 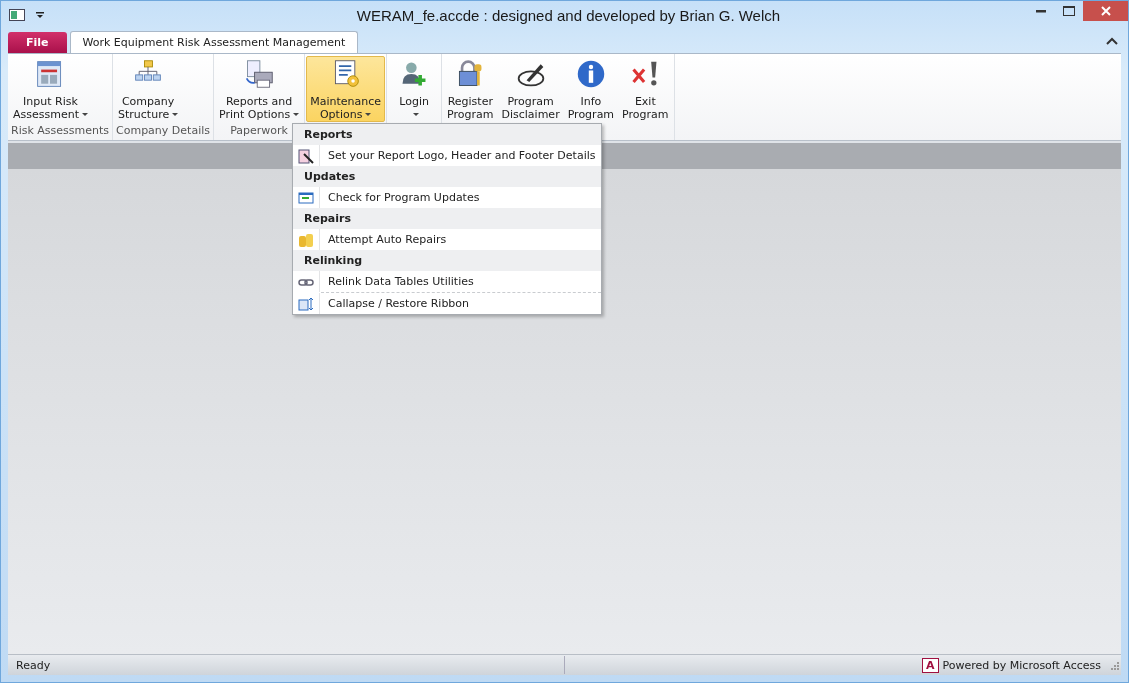 I want to click on app-icon, so click(x=17, y=15).